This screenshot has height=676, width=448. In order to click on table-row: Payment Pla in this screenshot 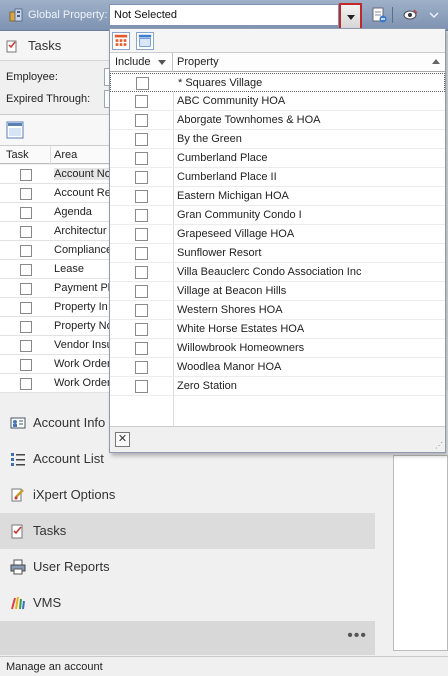, I will do `click(55, 288)`.